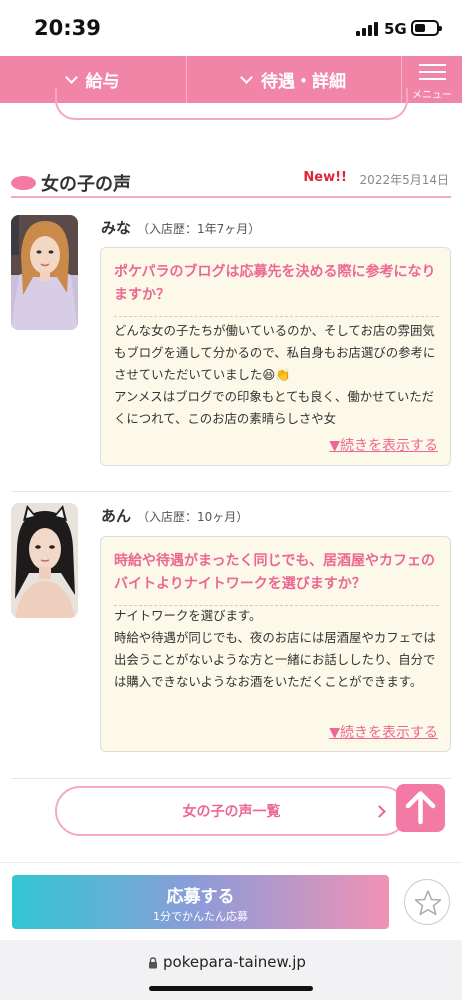 This screenshot has height=1000, width=462. Describe the element at coordinates (23, 183) in the screenshot. I see `speech-bubble-icon` at that location.